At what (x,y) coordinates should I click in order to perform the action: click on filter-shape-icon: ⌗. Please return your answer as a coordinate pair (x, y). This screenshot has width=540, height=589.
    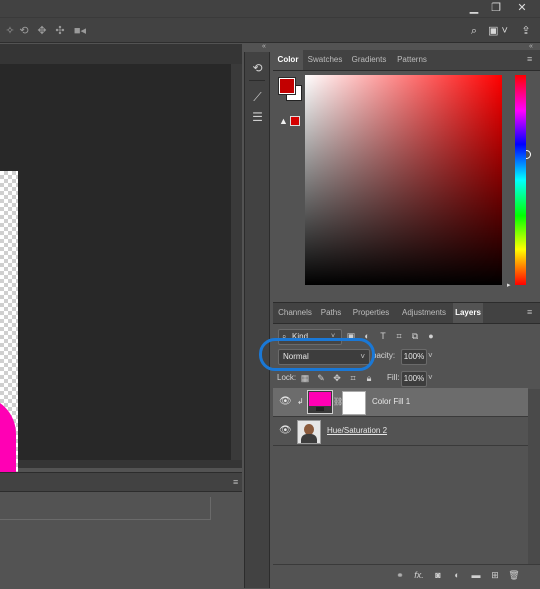
    Looking at the image, I should click on (399, 336).